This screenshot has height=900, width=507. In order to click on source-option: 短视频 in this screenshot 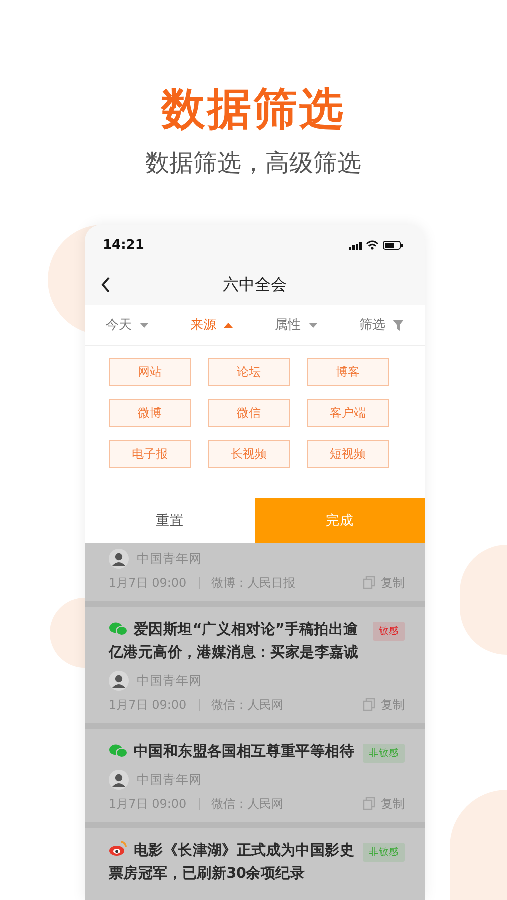, I will do `click(348, 454)`.